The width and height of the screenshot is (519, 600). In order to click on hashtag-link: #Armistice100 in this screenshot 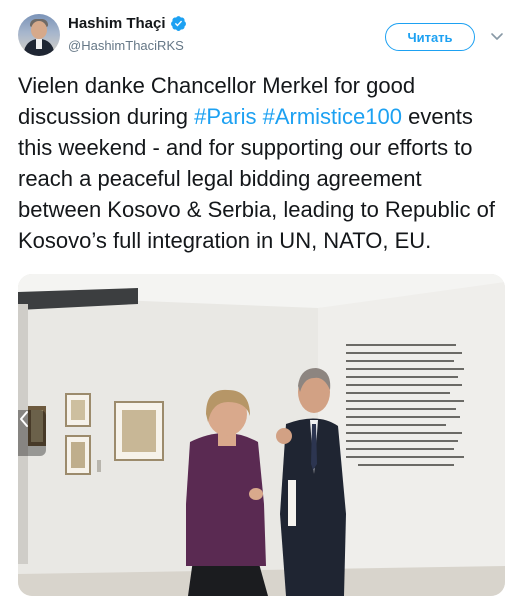, I will do `click(332, 116)`.